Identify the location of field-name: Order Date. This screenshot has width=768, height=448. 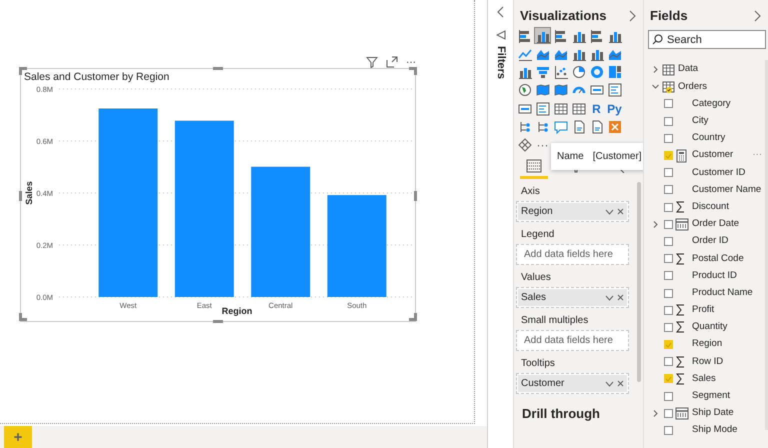
(715, 224).